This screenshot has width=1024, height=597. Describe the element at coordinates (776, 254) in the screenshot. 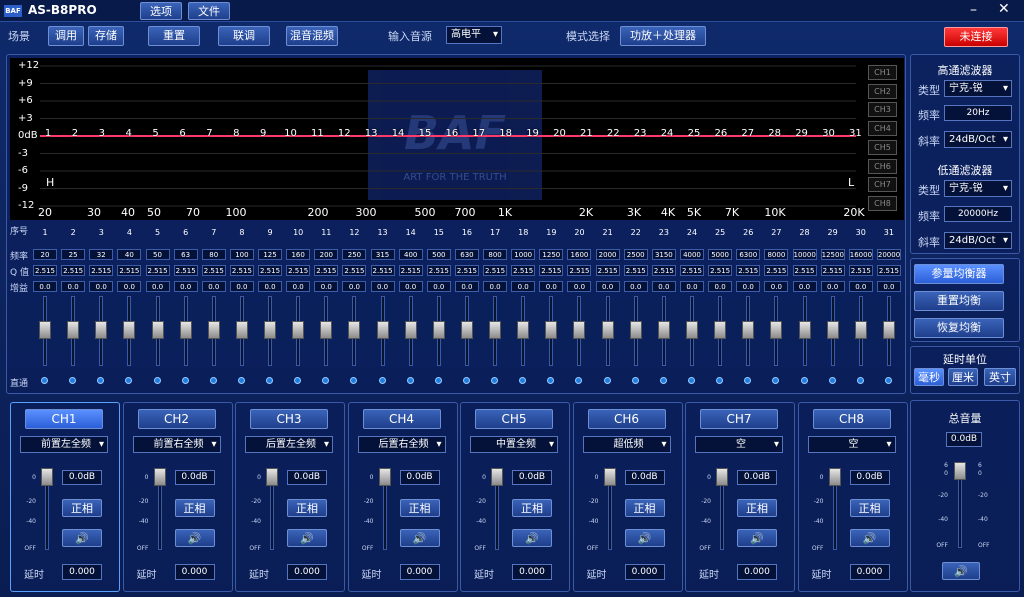

I see `eq-band-freq: 8000` at that location.